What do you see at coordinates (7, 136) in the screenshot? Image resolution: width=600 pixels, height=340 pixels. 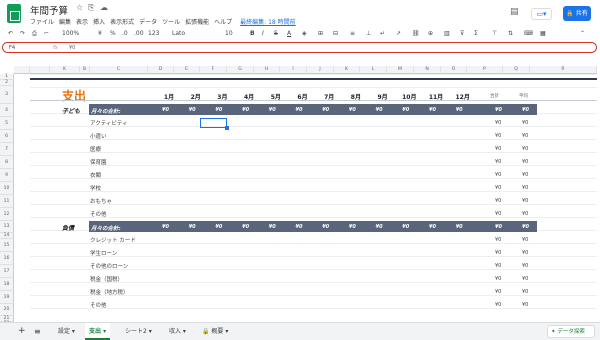 I see `row-header: 6` at bounding box center [7, 136].